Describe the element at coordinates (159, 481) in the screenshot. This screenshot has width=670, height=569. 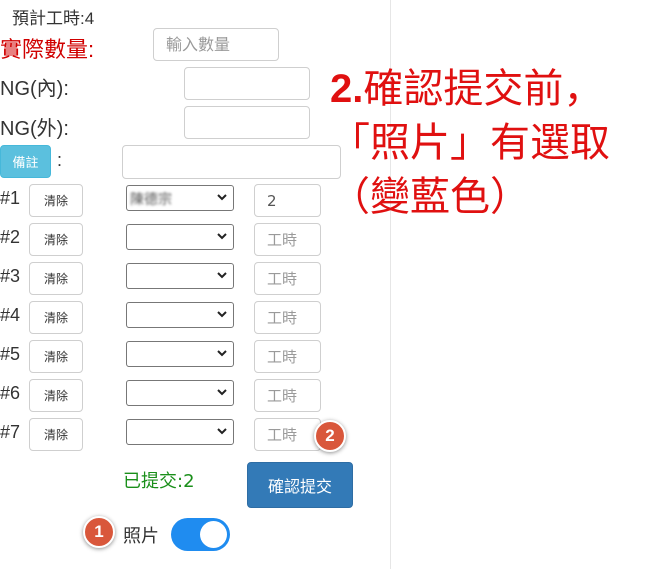
I see `submitted-count: 已提交:2` at that location.